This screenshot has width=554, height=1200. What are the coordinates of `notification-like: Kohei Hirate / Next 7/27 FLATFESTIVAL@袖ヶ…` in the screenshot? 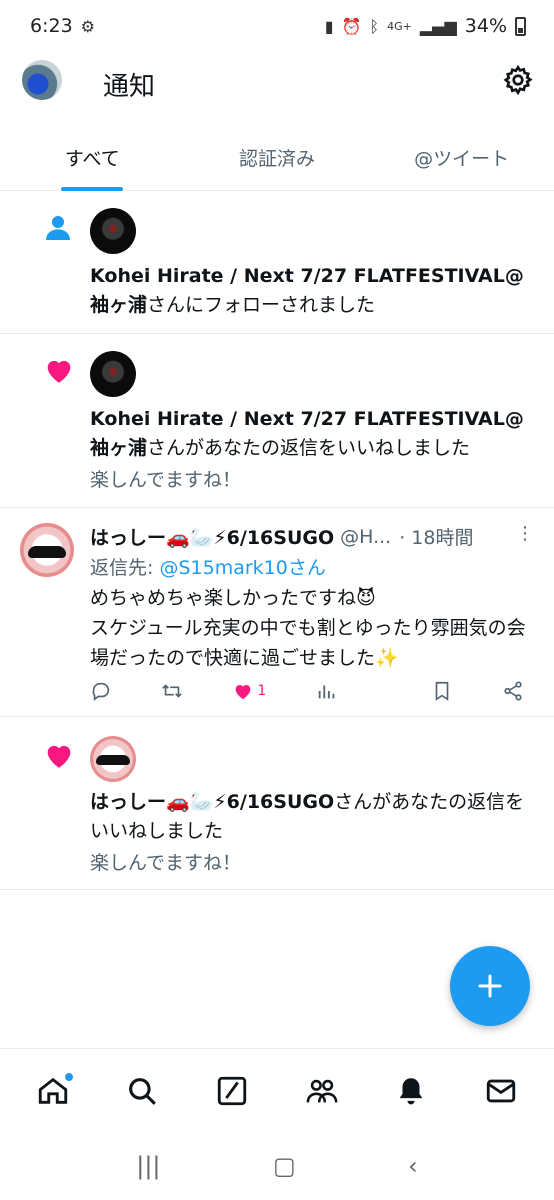 It's located at (277, 421).